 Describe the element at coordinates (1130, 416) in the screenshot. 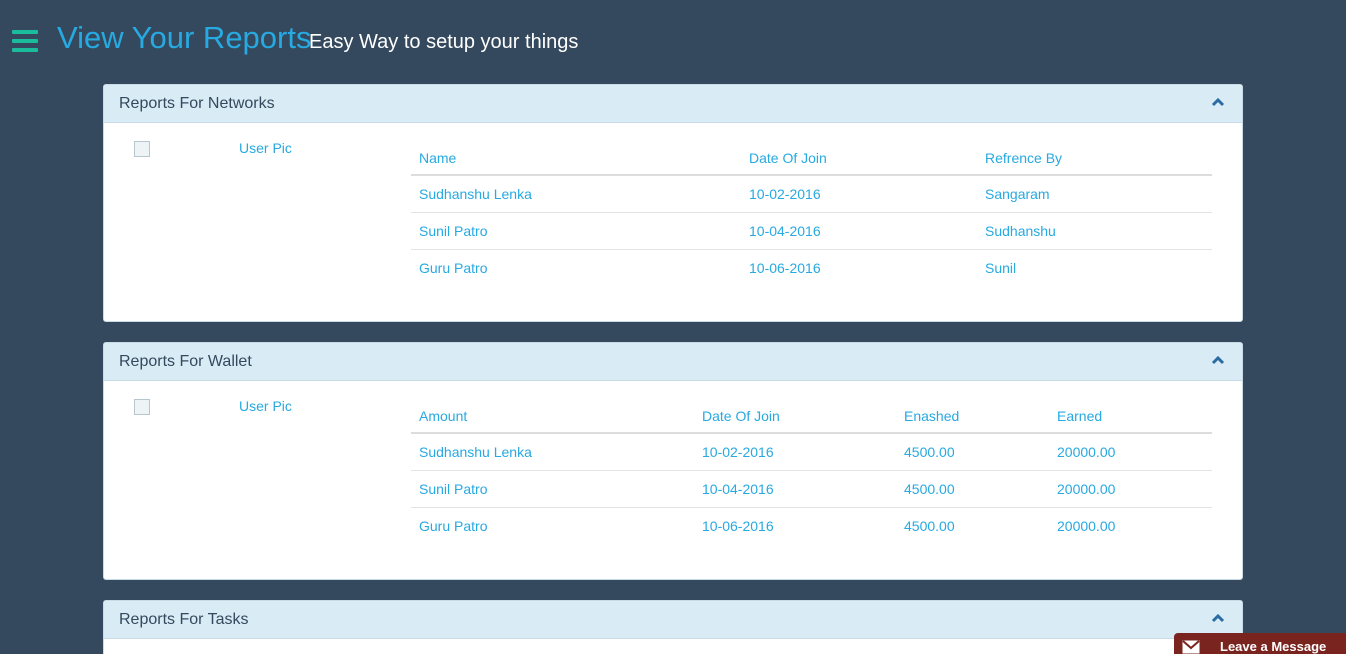

I see `column-header: Earned` at that location.